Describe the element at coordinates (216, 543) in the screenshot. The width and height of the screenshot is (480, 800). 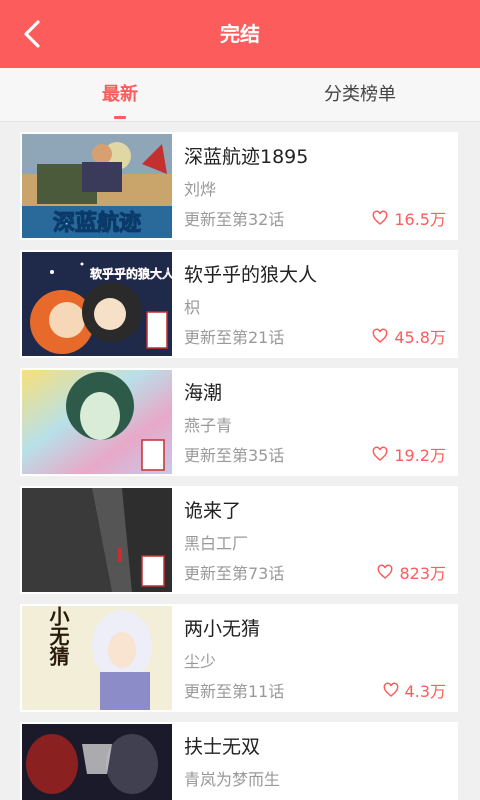
I see `comic-author: 黑白工厂` at that location.